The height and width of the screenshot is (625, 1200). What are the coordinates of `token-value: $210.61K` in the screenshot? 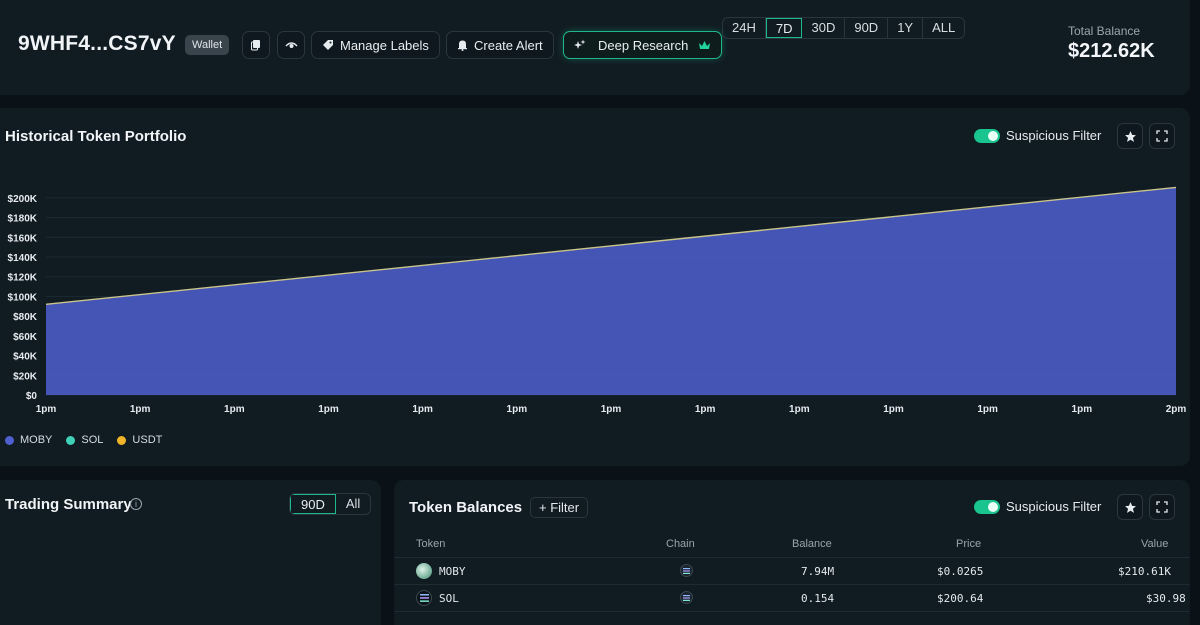 It's located at (1144, 571).